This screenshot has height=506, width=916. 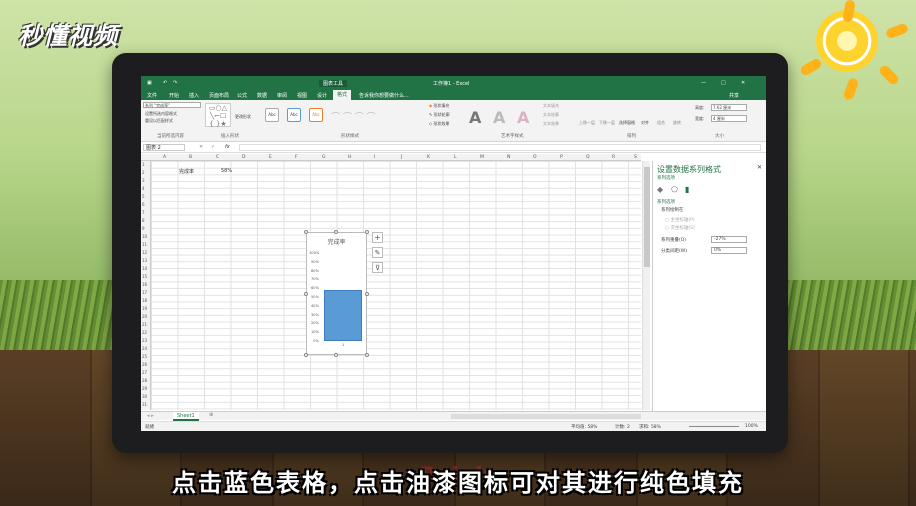 I want to click on column-header: N, so click(x=508, y=157).